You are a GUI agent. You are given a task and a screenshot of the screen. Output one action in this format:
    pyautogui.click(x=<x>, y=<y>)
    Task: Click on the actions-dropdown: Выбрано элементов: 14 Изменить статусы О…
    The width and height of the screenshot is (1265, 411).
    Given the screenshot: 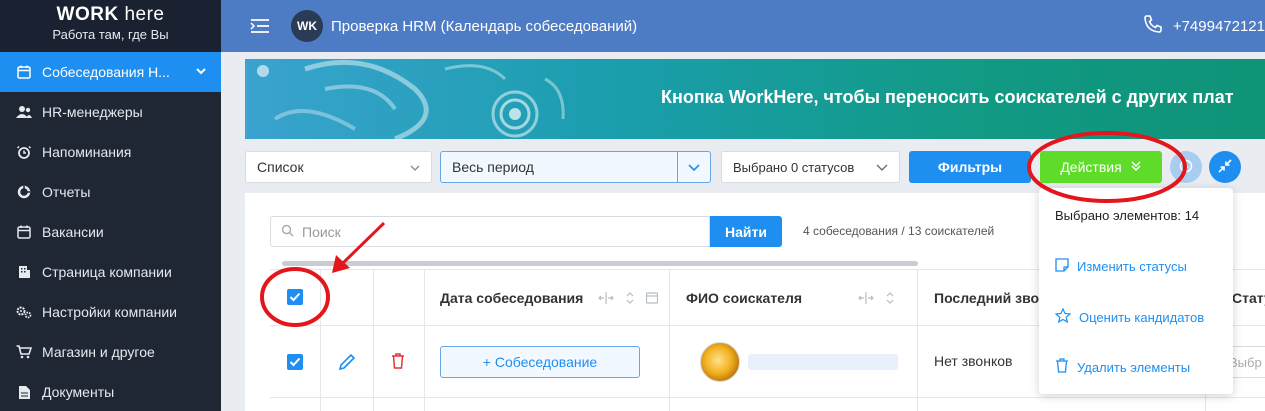 What is the action you would take?
    pyautogui.click(x=1136, y=291)
    